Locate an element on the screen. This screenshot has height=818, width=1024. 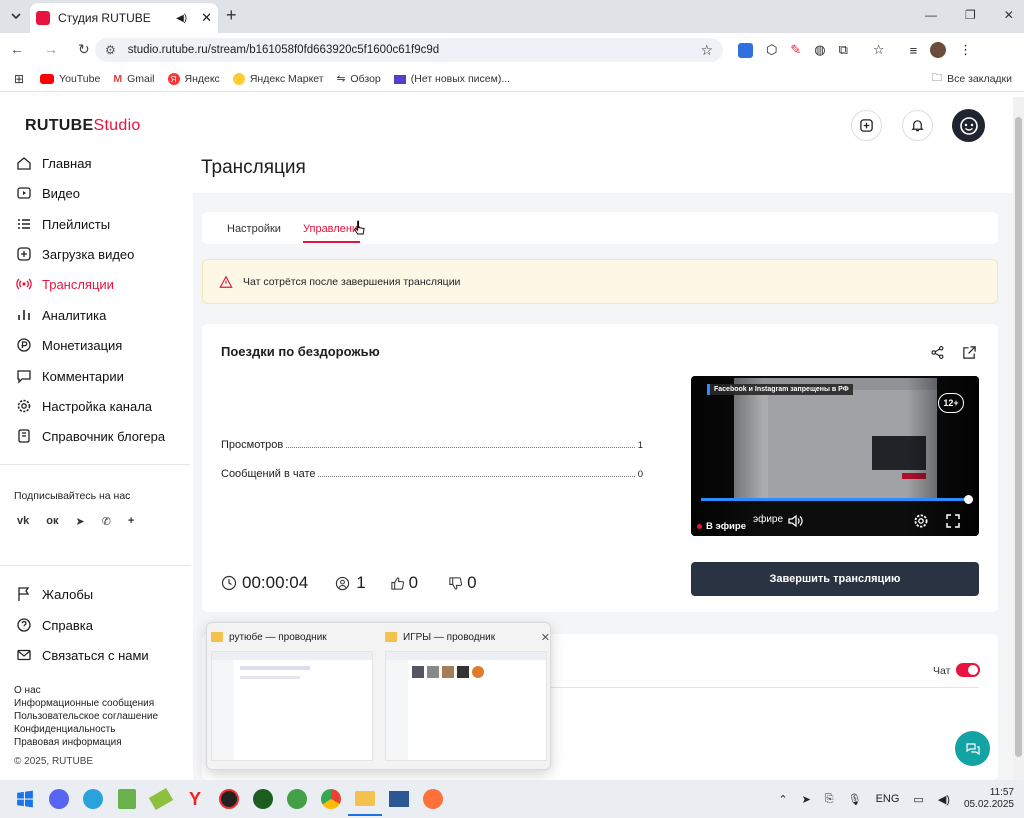
forward-icon: → is located at coordinates (51, 49).